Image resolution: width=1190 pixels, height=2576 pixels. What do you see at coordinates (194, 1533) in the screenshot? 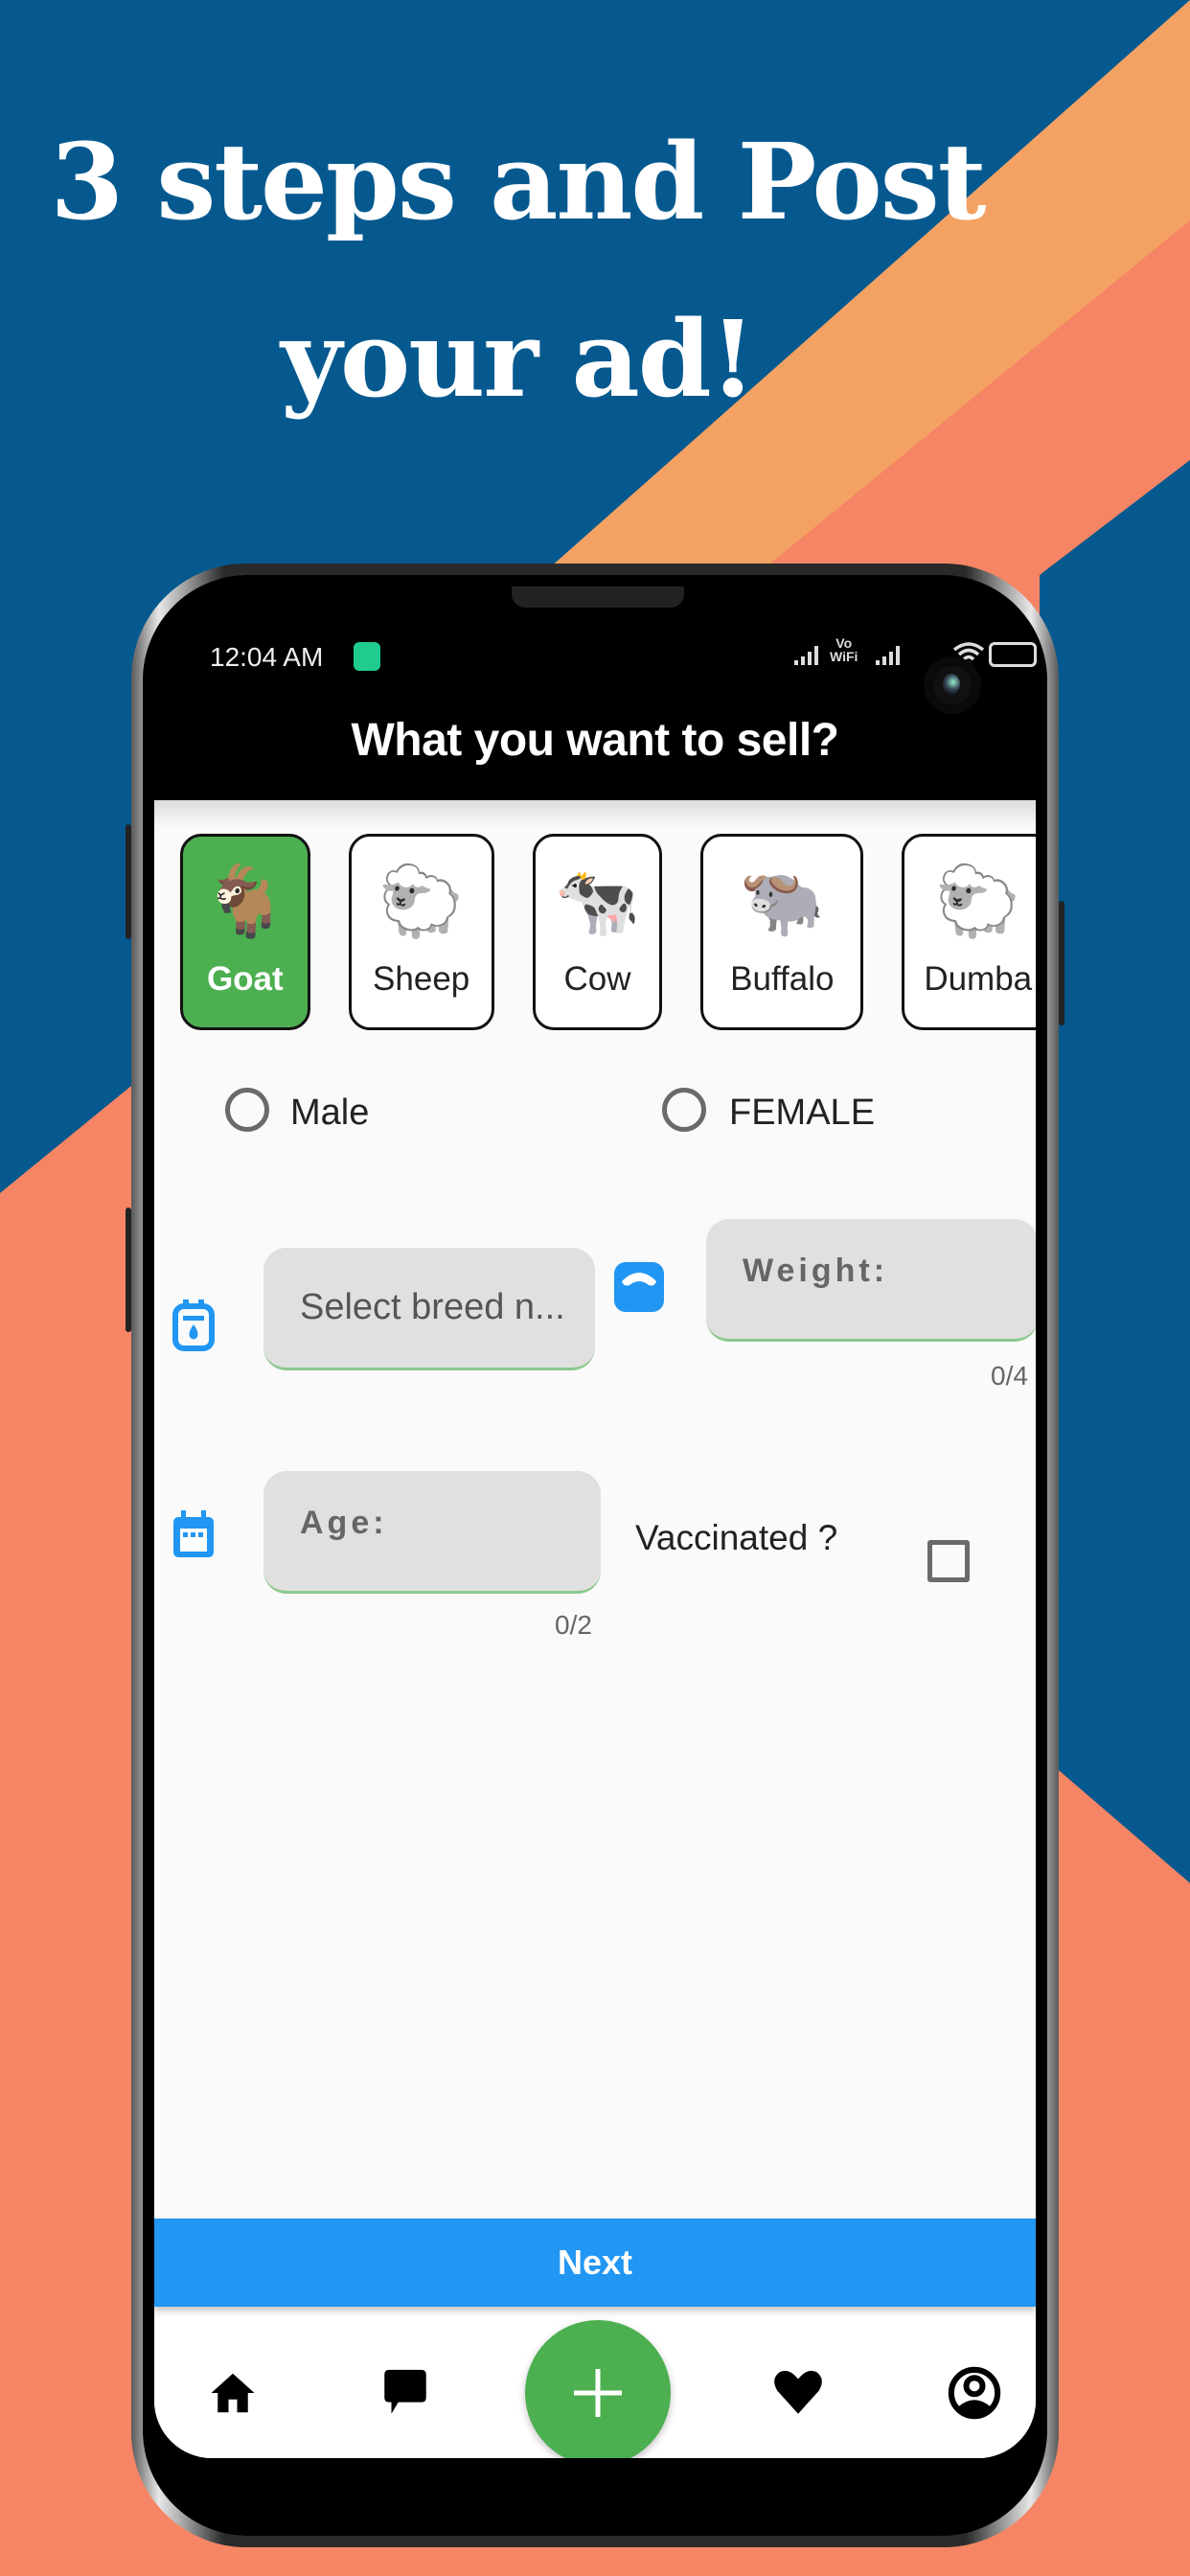
I see `calendar-icon` at bounding box center [194, 1533].